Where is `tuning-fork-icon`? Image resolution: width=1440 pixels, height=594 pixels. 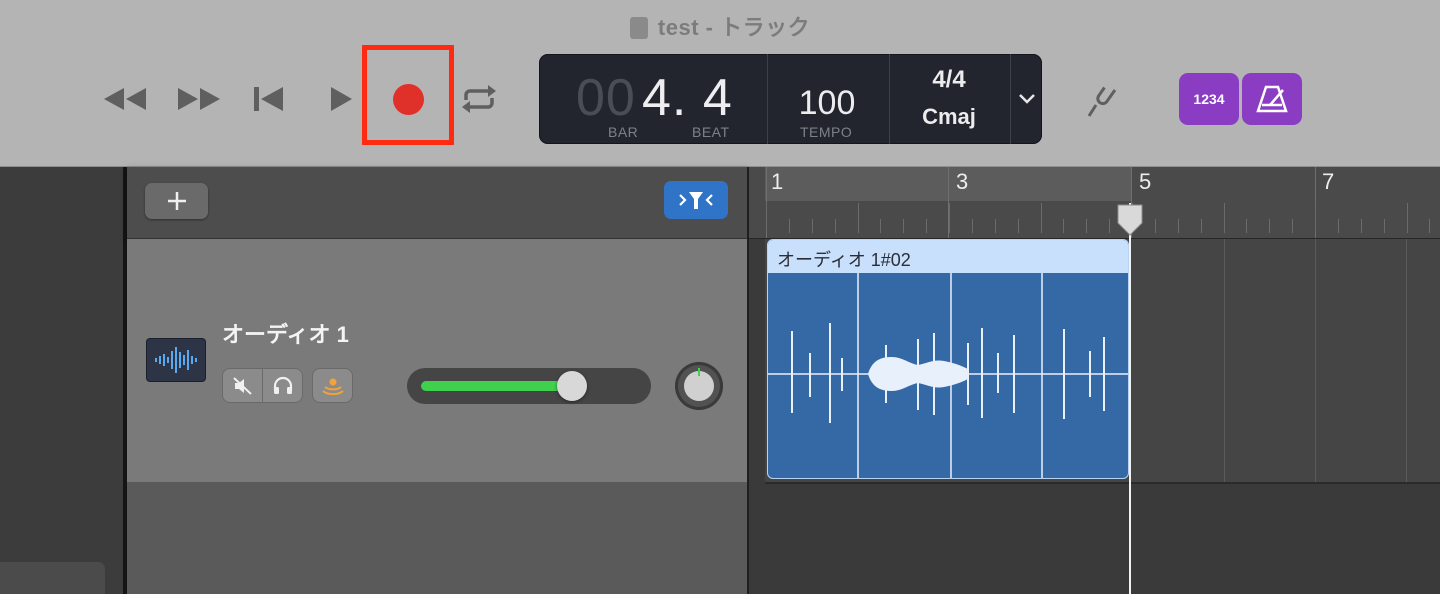 tuning-fork-icon is located at coordinates (1102, 101).